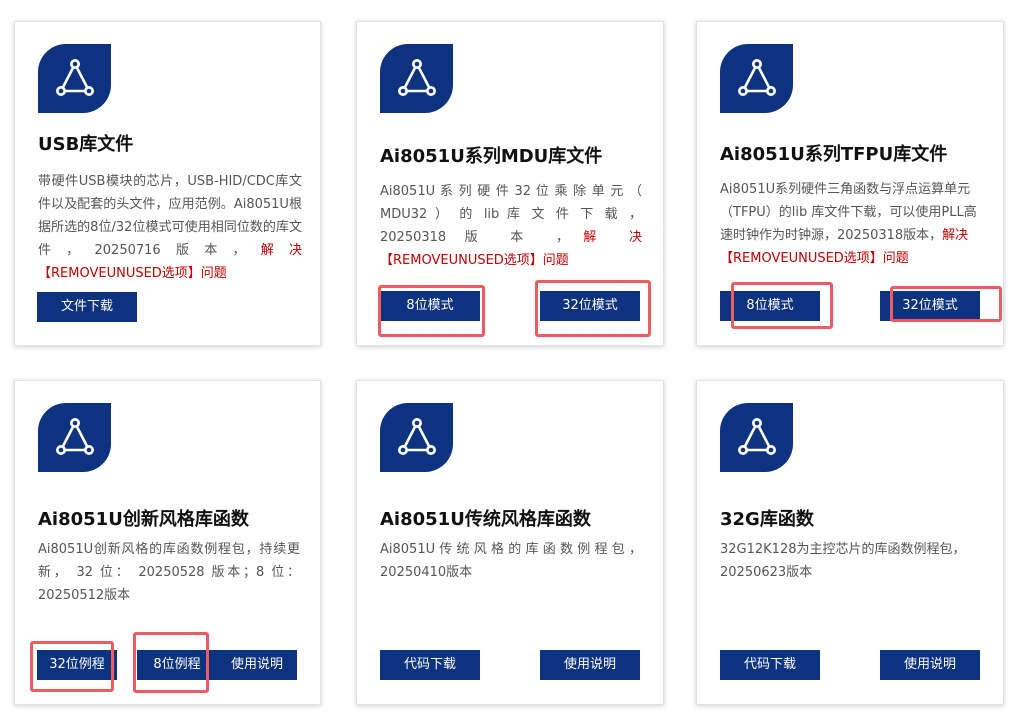  I want to click on card-title: Ai8051U创新风格库函数, so click(143, 519).